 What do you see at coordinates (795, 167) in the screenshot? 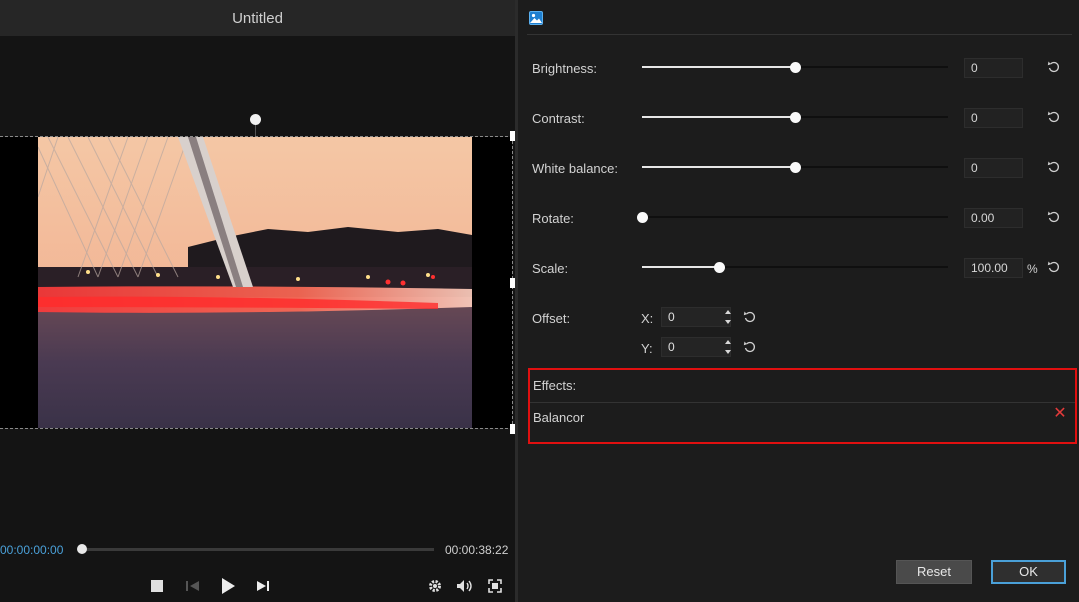
I see `white-balance-slider-knob` at bounding box center [795, 167].